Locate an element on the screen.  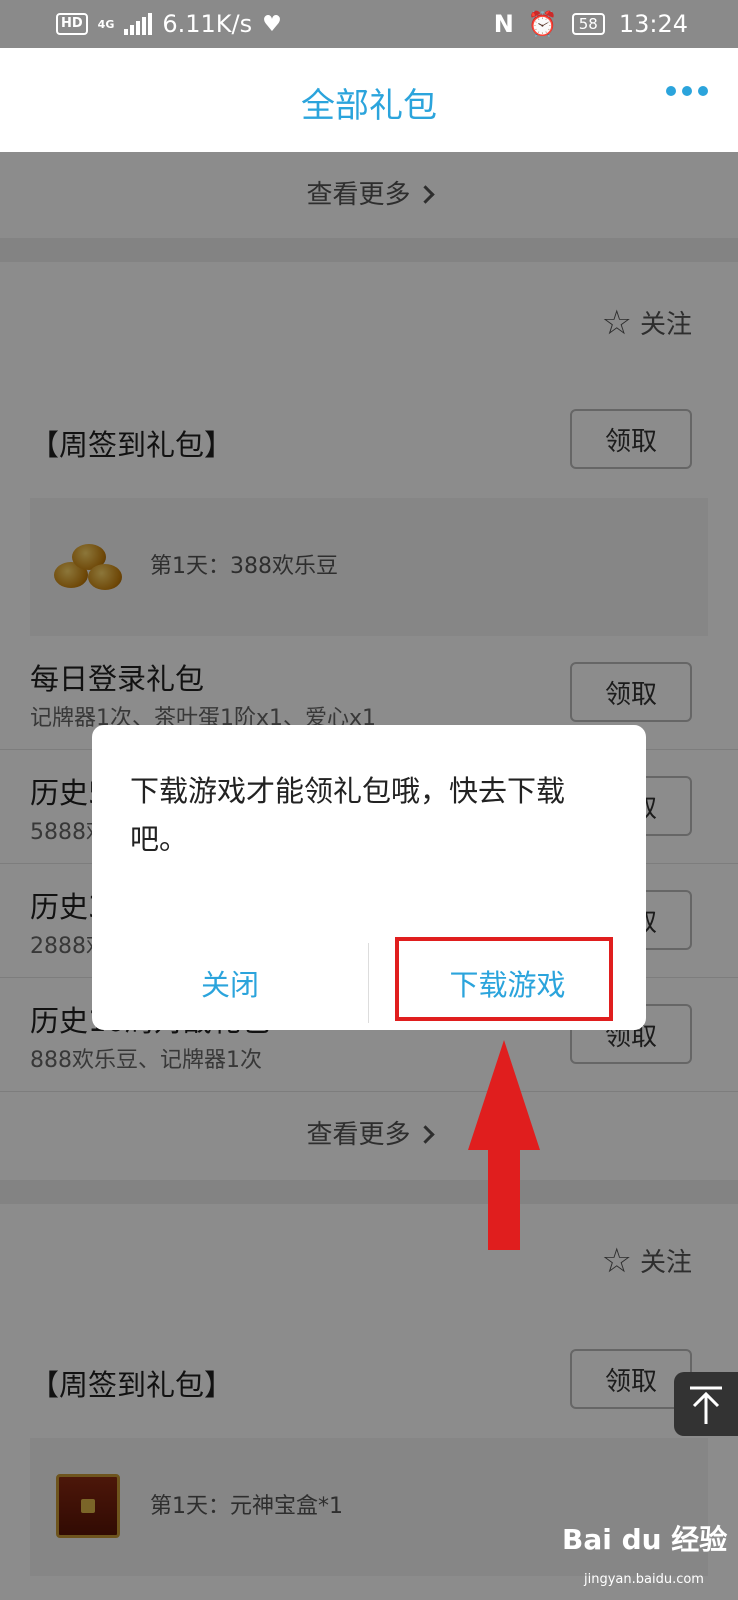
red-arrow-icon is located at coordinates (504, 1145).